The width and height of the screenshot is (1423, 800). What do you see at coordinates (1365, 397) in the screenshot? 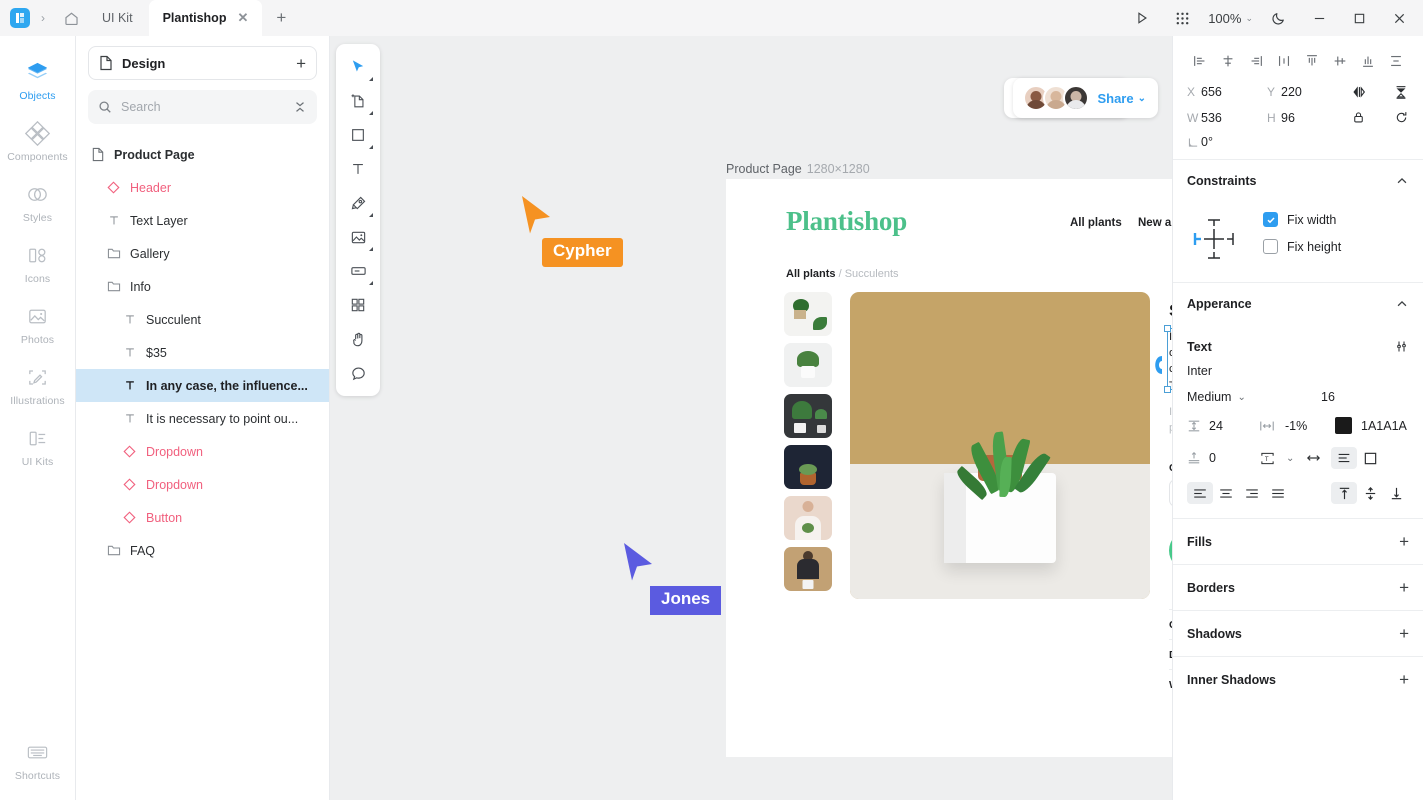
I see `font-size-value: 16` at bounding box center [1365, 397].